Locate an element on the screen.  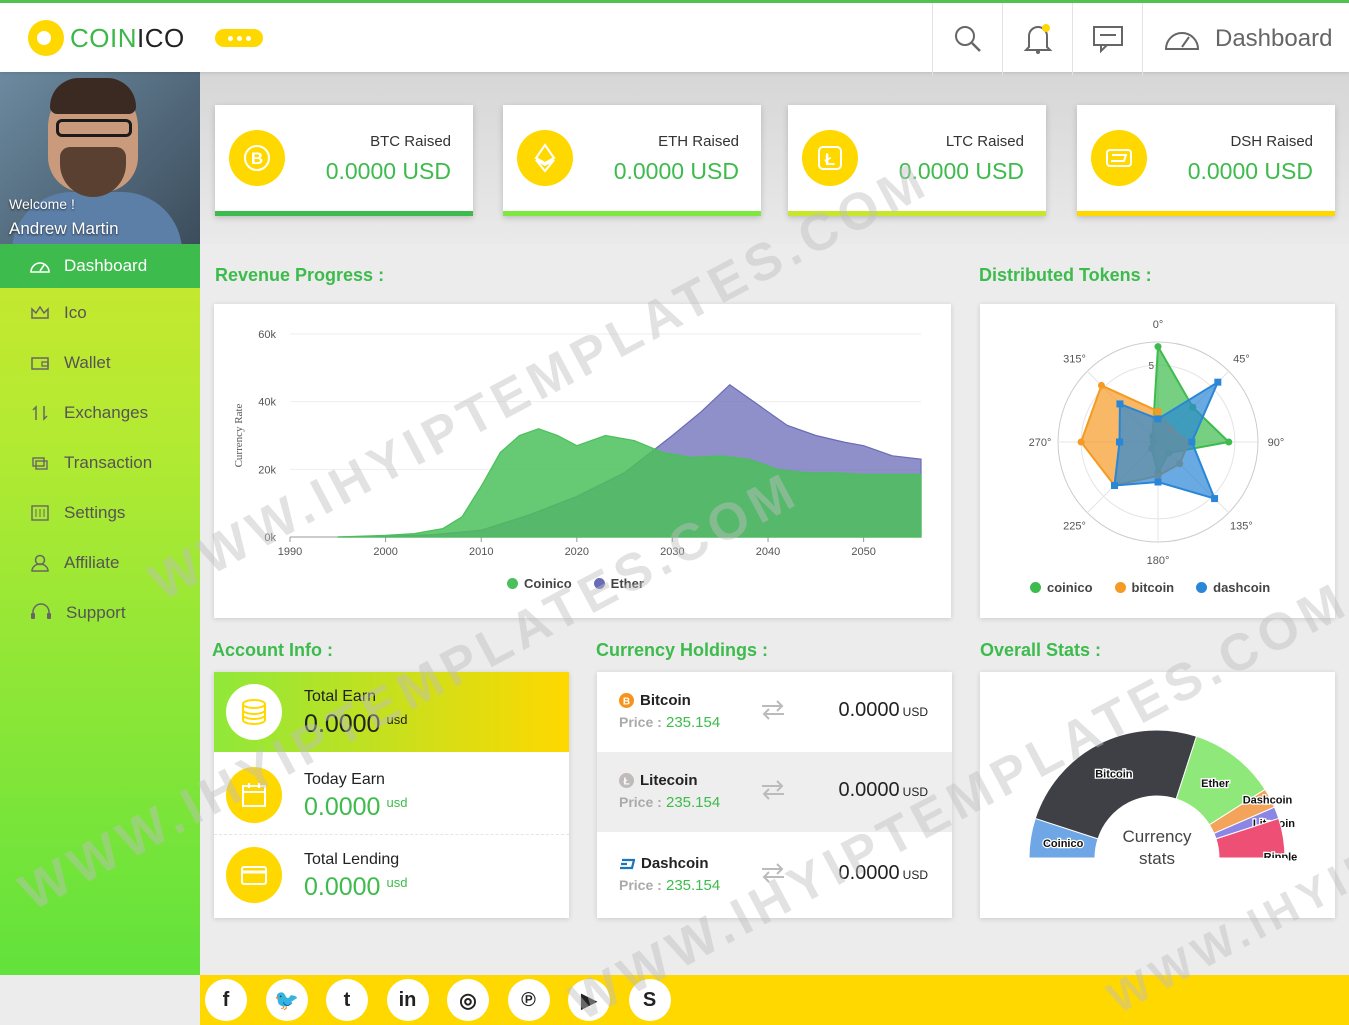
radar-angle-label: 225° is located at coordinates (1074, 526).